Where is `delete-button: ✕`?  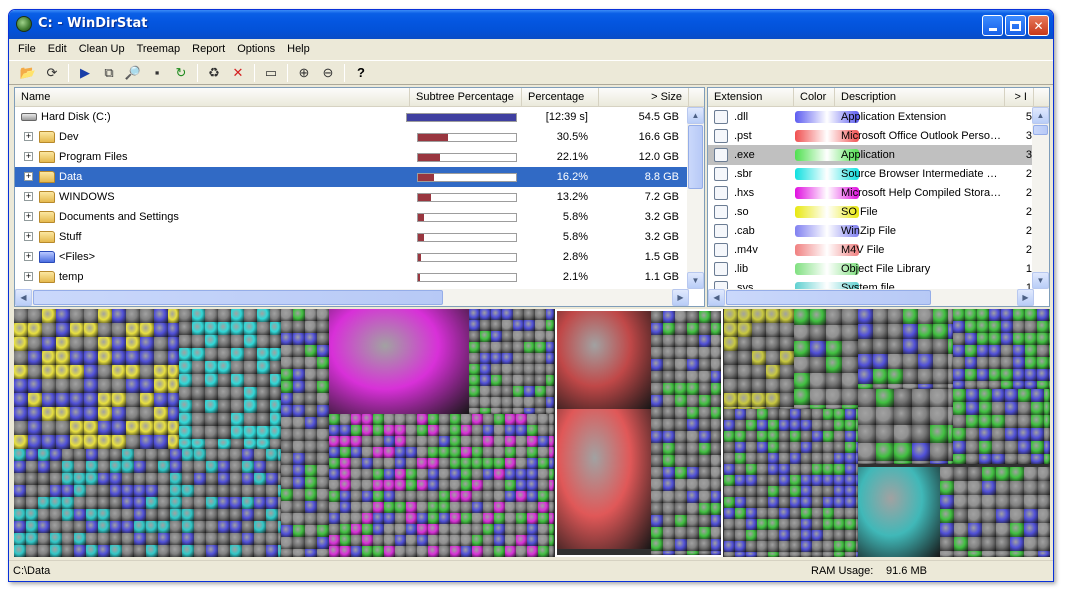 delete-button: ✕ is located at coordinates (238, 73).